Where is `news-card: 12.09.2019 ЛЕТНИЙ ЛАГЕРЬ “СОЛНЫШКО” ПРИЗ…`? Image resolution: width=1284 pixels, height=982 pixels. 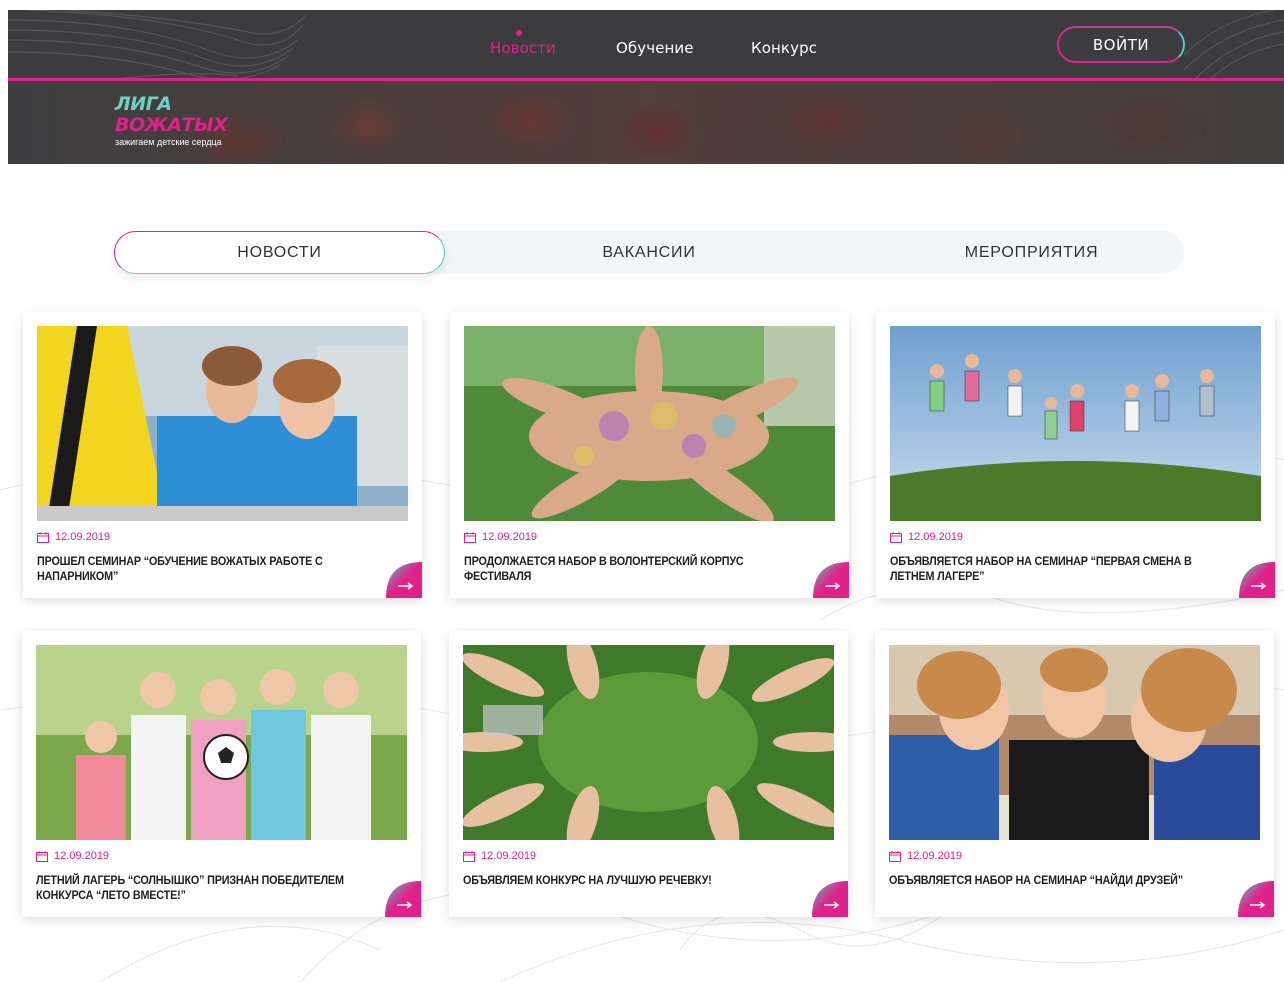
news-card: 12.09.2019 ЛЕТНИЙ ЛАГЕРЬ “СОЛНЫШКО” ПРИЗ… is located at coordinates (221, 774).